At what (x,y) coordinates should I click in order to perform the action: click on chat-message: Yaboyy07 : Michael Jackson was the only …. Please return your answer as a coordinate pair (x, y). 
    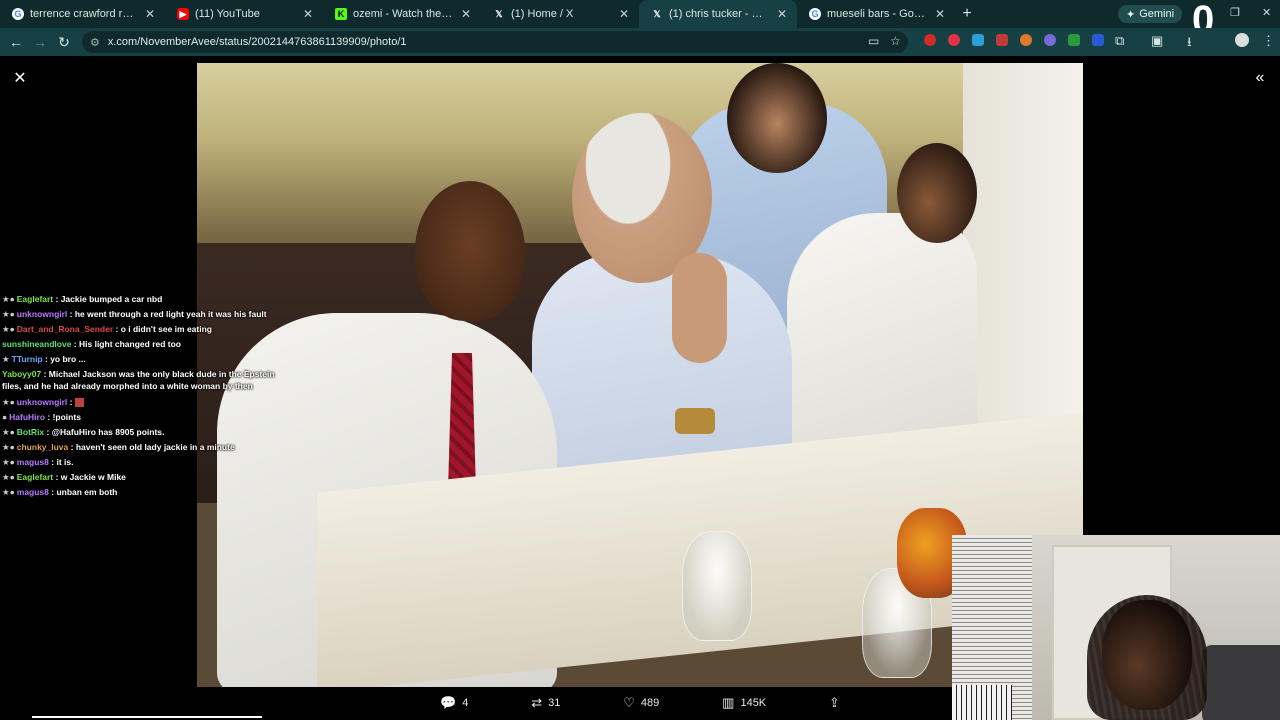
    Looking at the image, I should click on (138, 380).